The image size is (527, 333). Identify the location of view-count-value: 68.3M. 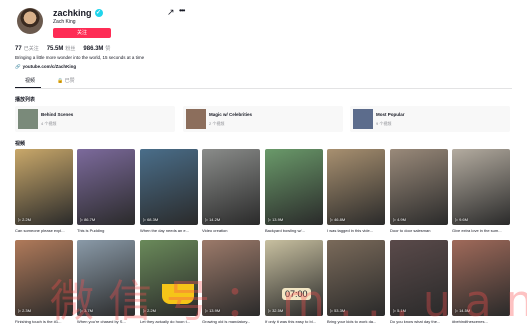
(153, 219).